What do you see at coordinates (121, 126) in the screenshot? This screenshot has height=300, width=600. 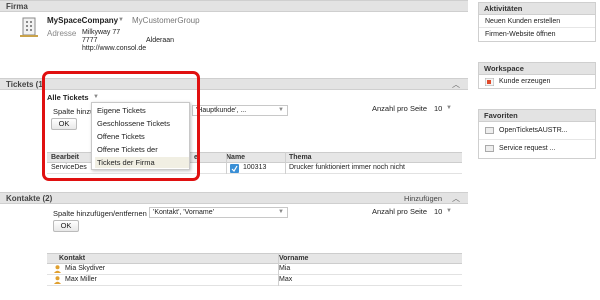 I see `red-highlight-annotation` at bounding box center [121, 126].